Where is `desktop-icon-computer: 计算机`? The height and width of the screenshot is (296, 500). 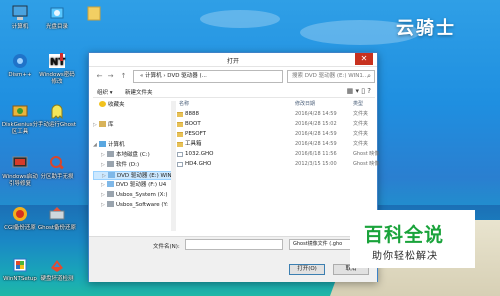
desktop-icon-computer: 计算机 is located at coordinates (20, 17).